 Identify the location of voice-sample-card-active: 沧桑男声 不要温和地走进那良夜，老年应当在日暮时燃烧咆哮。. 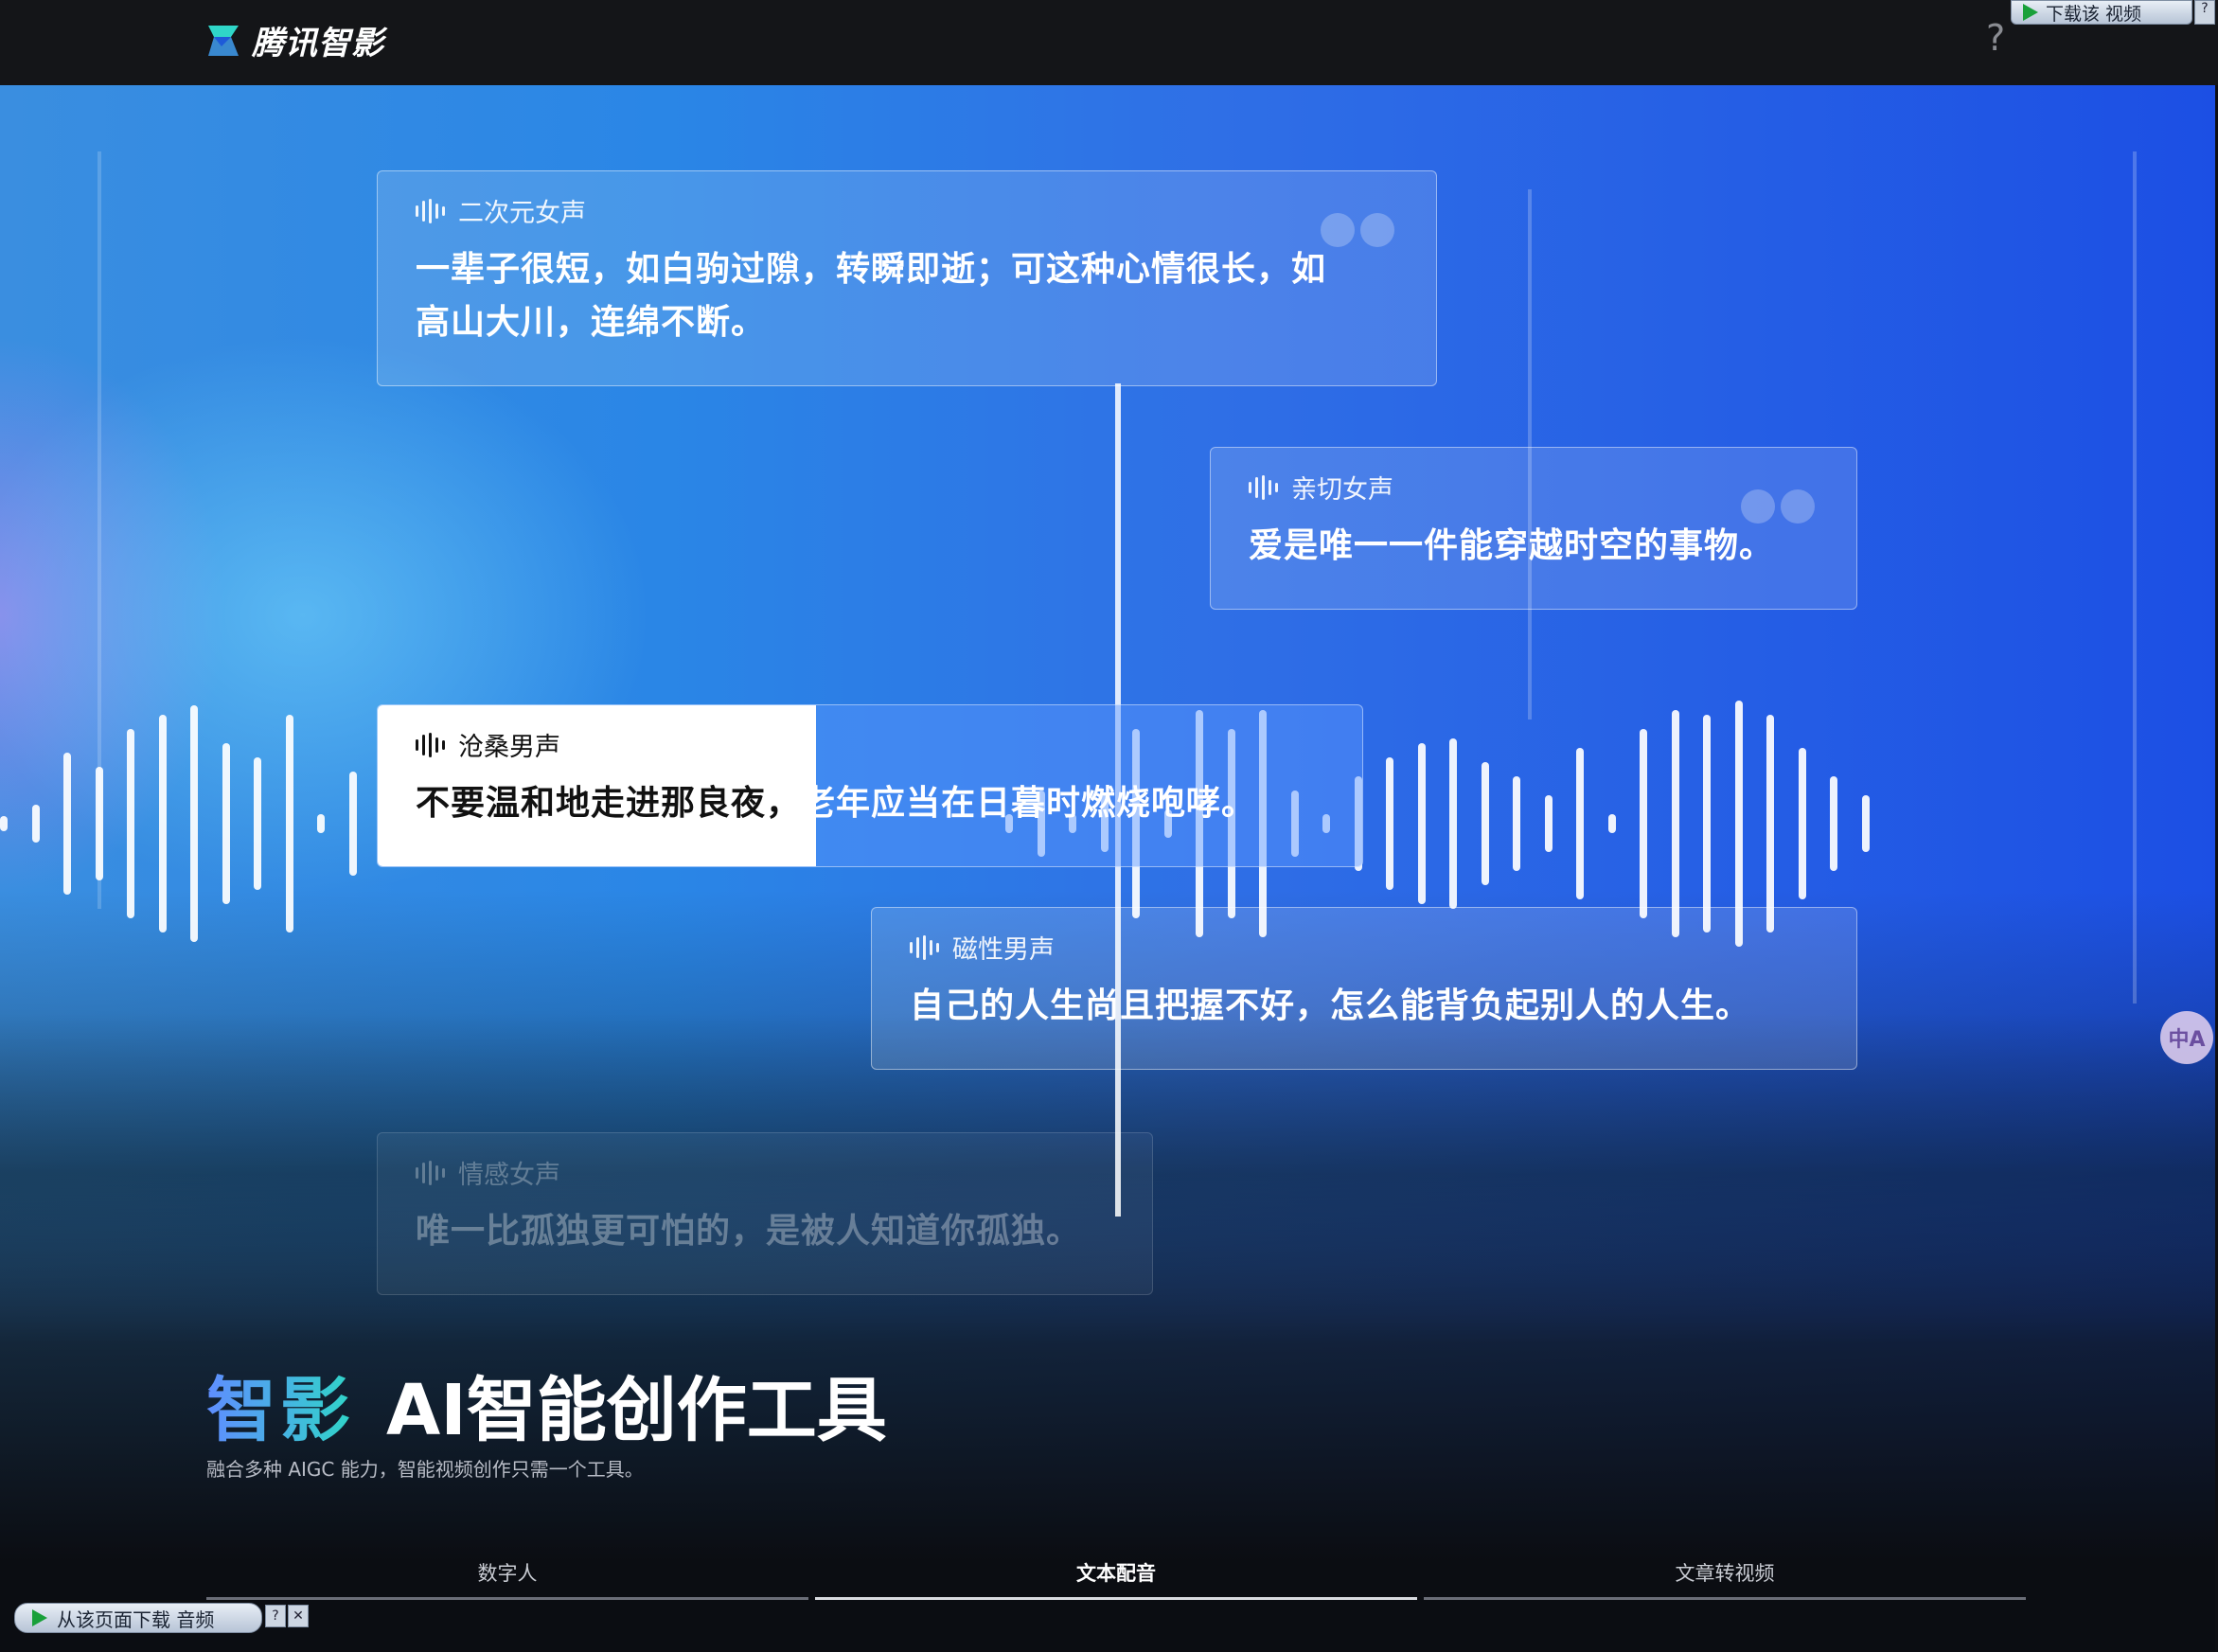
(870, 785).